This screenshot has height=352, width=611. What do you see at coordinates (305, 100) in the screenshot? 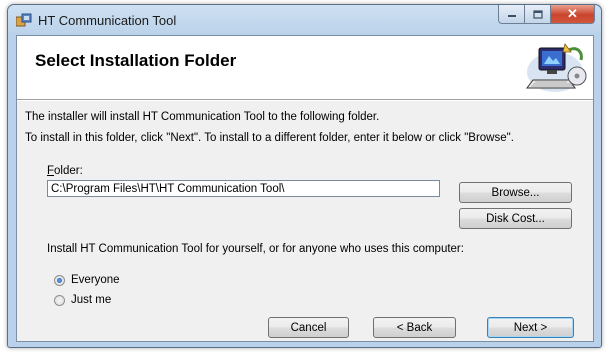
I see `banner-separator` at bounding box center [305, 100].